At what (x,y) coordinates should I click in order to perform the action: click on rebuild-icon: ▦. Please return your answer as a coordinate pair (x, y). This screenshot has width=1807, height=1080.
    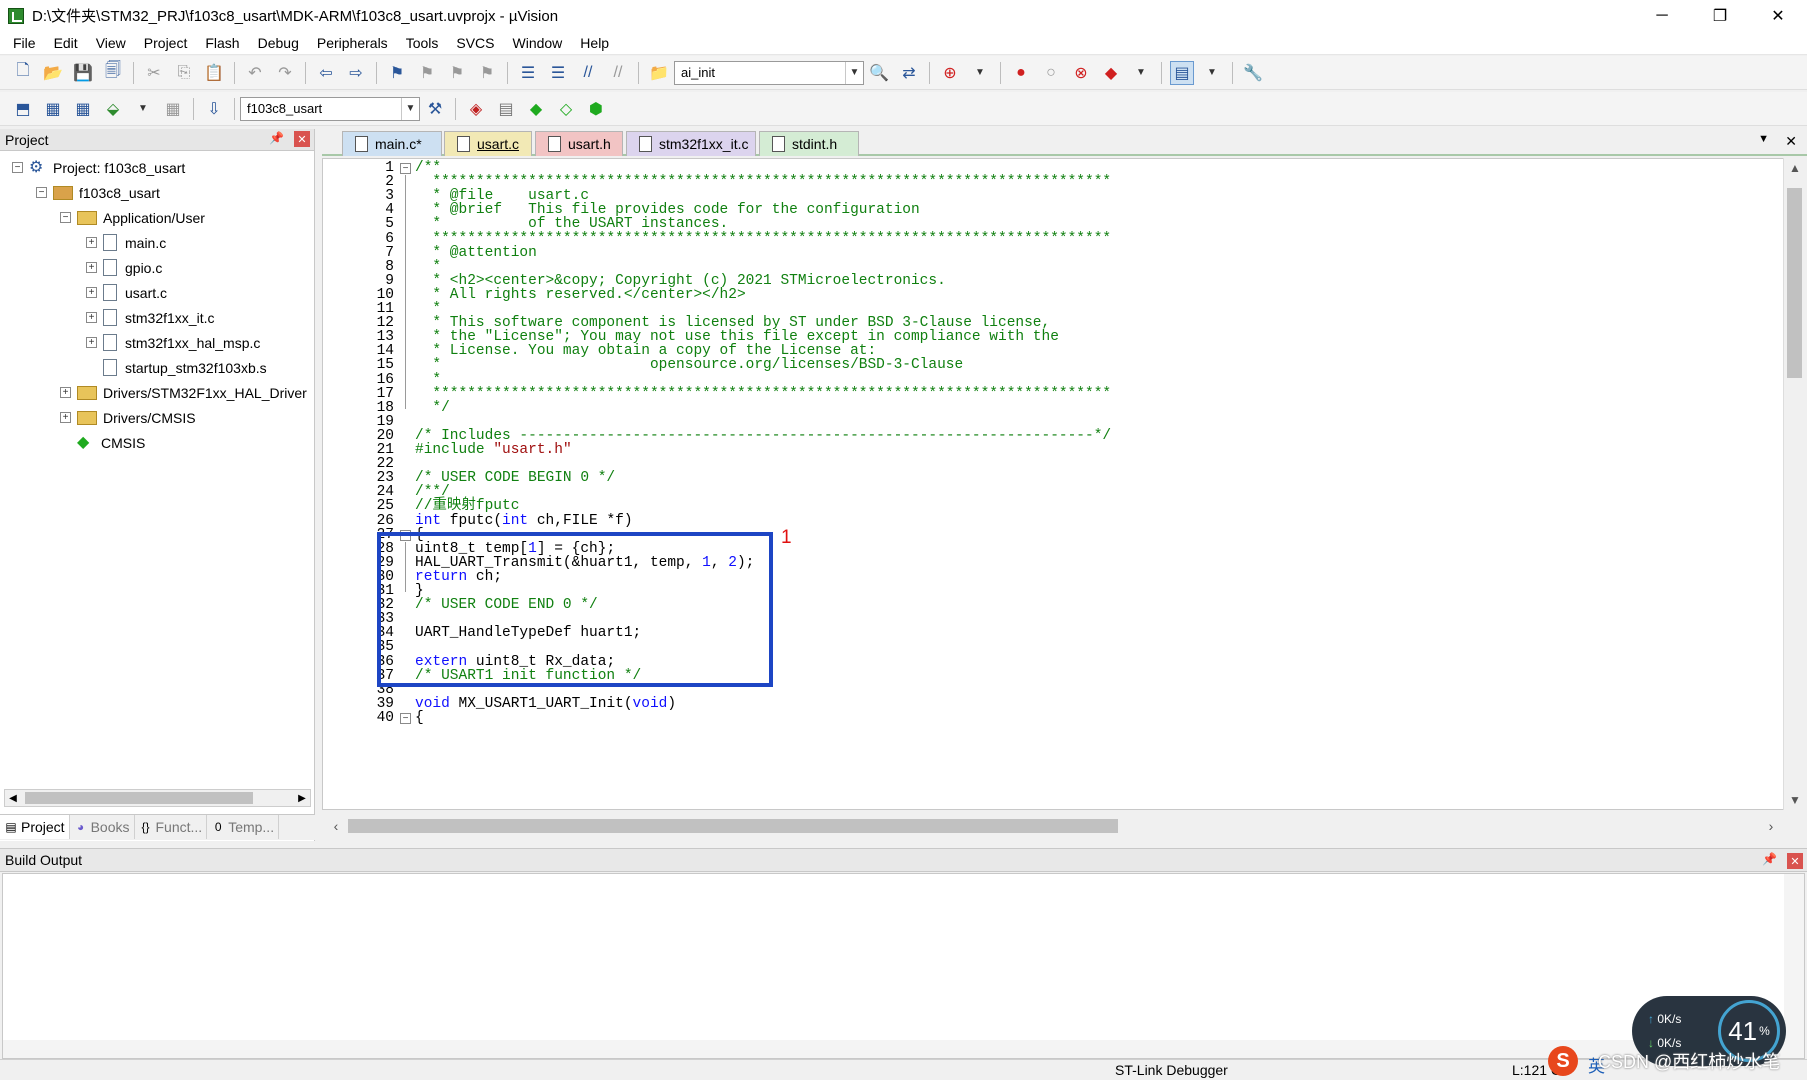
    Looking at the image, I should click on (83, 109).